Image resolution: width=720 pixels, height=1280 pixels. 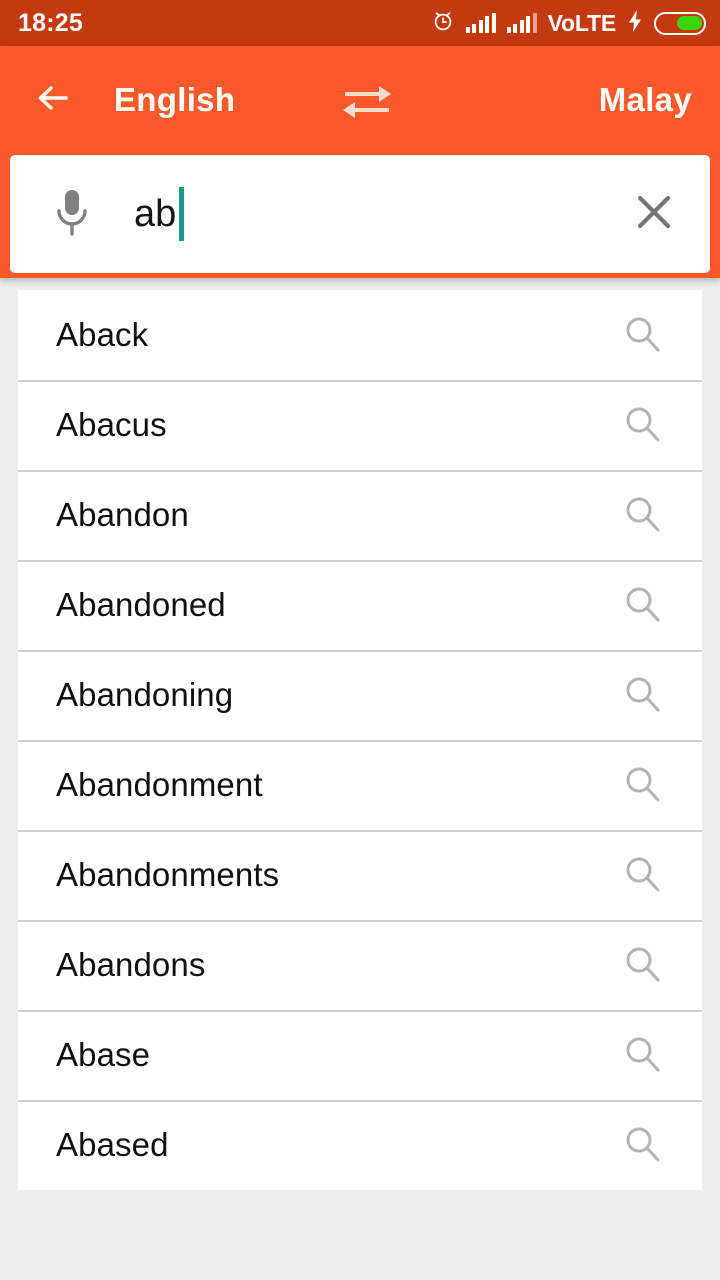 I want to click on battery-fill, so click(x=689, y=23).